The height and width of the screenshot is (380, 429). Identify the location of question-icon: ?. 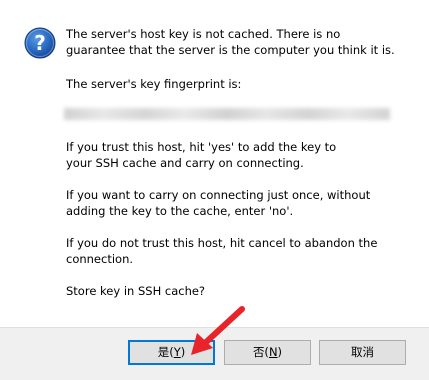
(40, 43).